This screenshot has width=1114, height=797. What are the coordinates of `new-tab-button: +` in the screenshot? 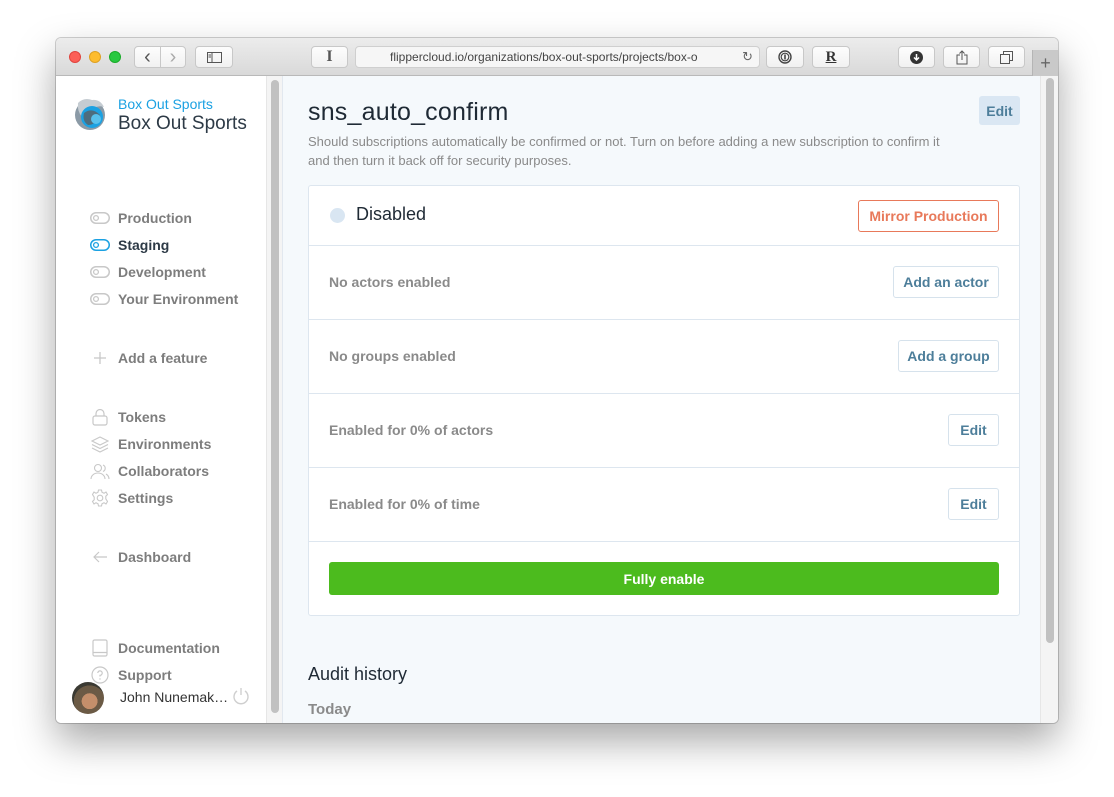 It's located at (1045, 63).